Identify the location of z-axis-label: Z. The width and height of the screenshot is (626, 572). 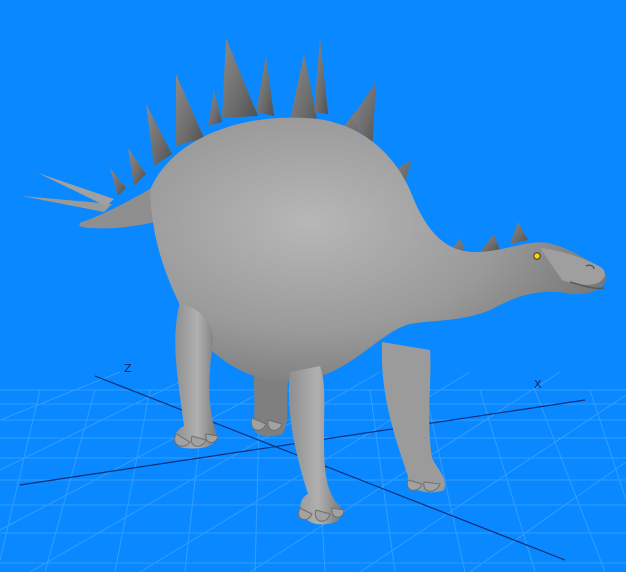
(128, 368).